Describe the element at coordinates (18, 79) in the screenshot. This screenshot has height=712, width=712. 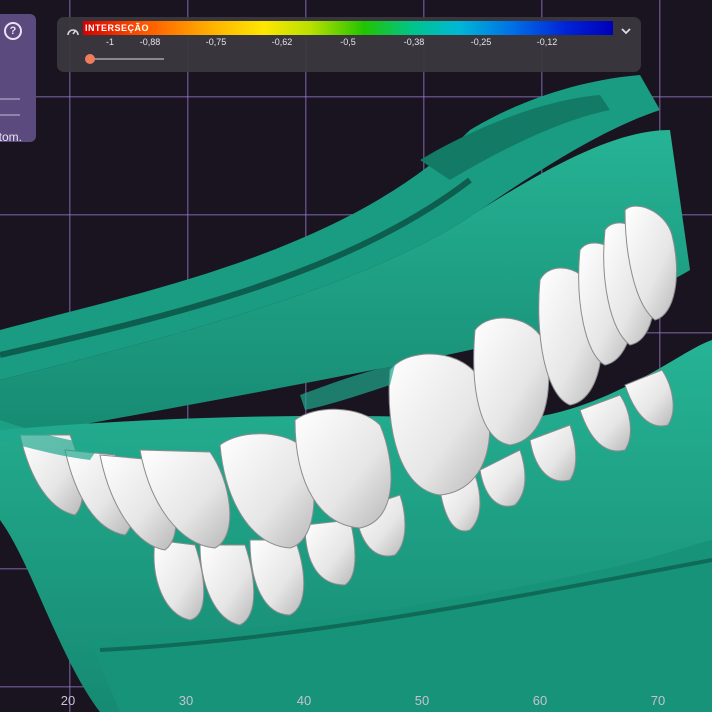
I see `side-panel: ? utom.` at that location.